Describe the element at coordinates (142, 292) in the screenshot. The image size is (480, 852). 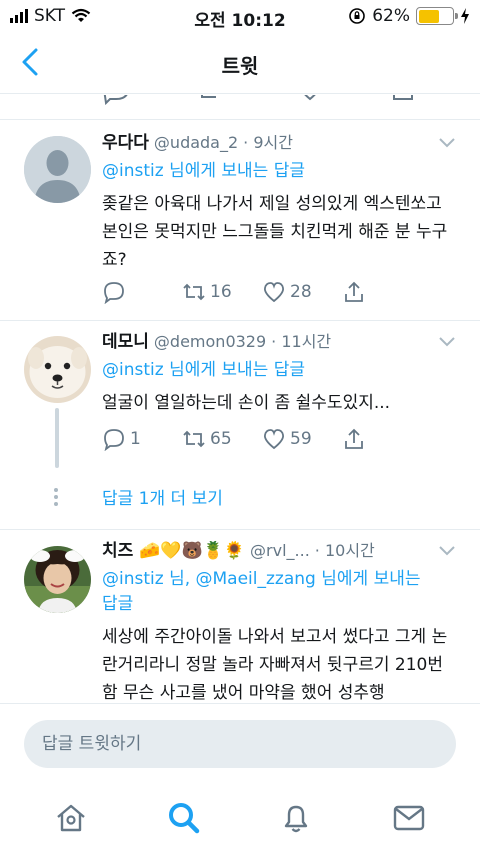
I see `reply-action` at that location.